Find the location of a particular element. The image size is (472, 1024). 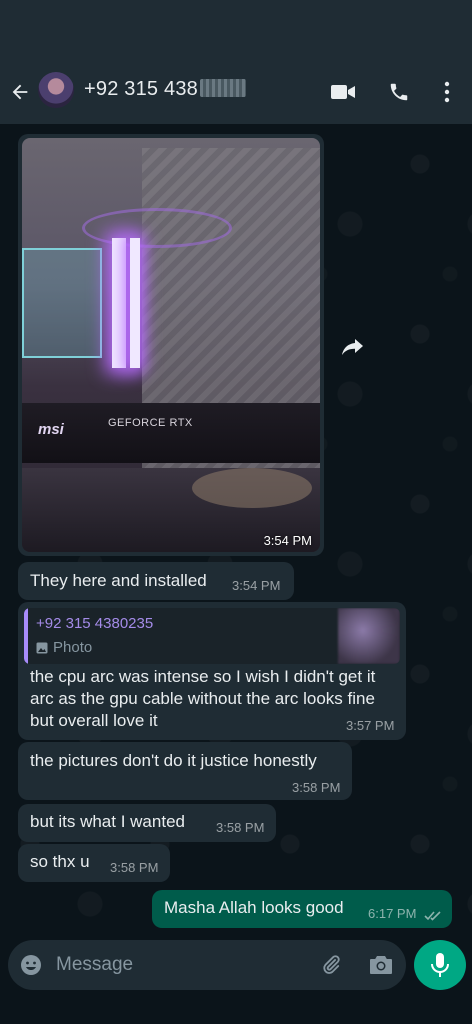

input-bar is located at coordinates (236, 982).